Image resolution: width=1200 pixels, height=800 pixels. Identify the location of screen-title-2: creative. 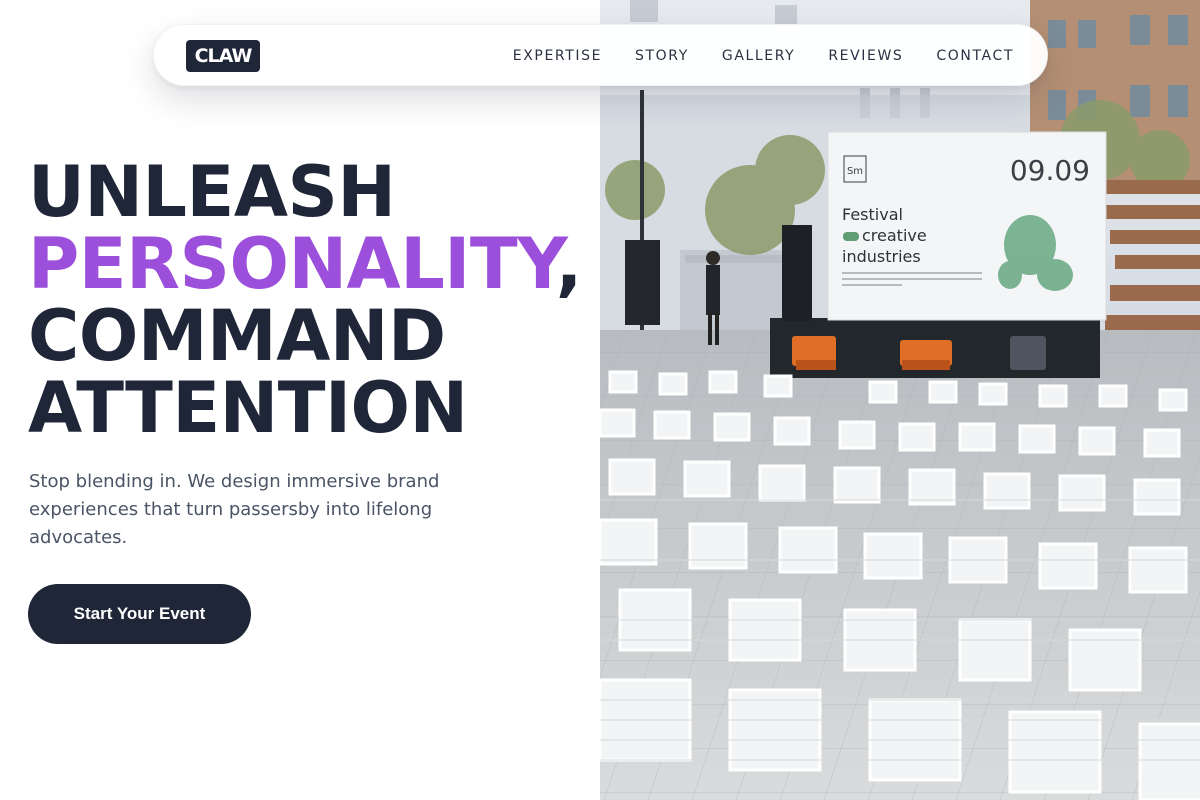
(894, 235).